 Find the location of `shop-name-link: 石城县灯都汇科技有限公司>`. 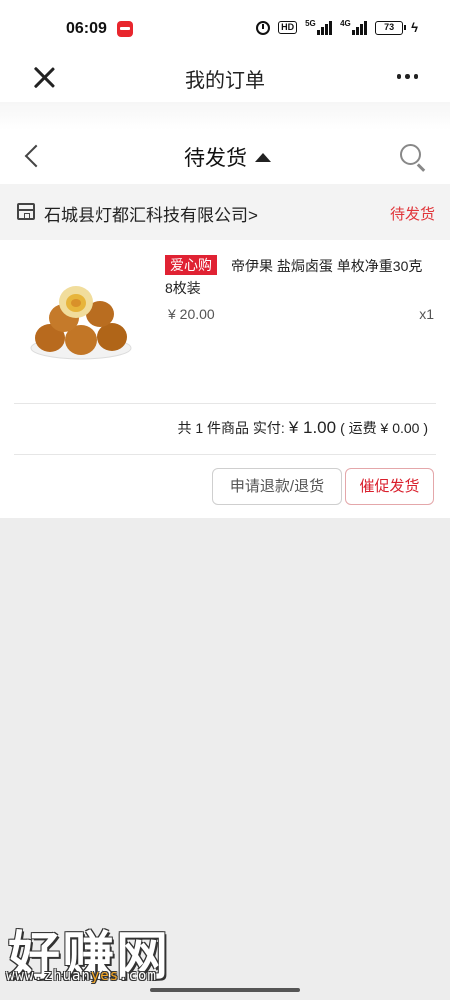

shop-name-link: 石城县灯都汇科技有限公司> is located at coordinates (151, 213).